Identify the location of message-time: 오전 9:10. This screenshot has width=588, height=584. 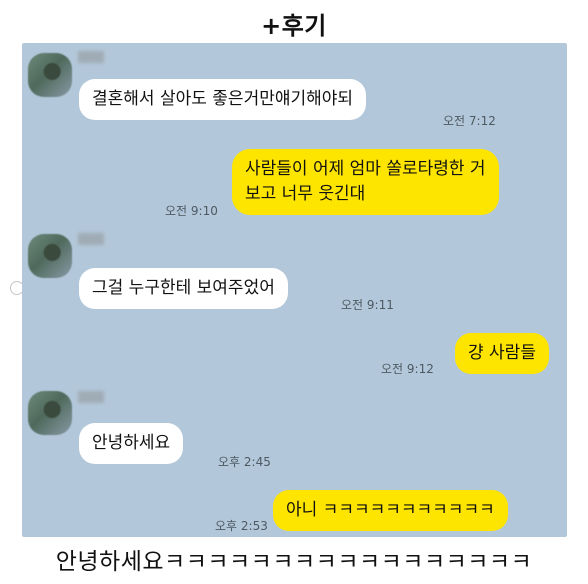
(191, 211).